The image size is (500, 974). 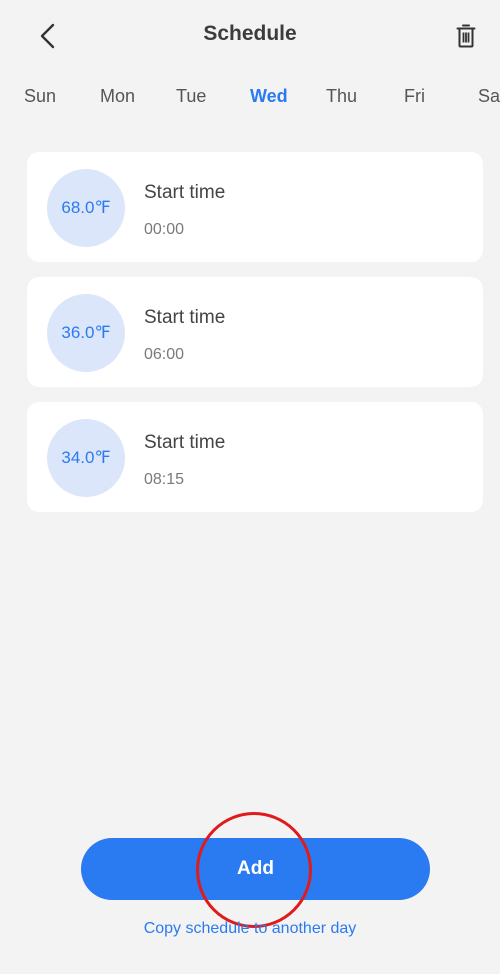 I want to click on schedule-item: 68.0℉ Start time 00:00, so click(x=255, y=207).